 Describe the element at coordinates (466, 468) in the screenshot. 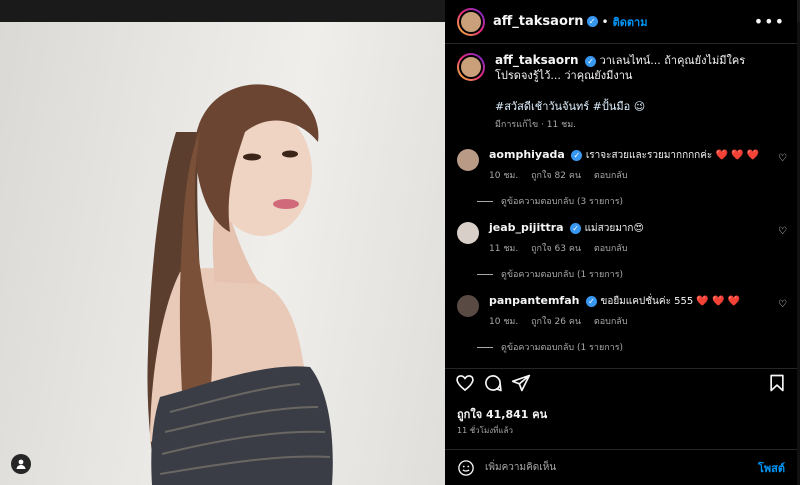

I see `emoji-icon` at that location.